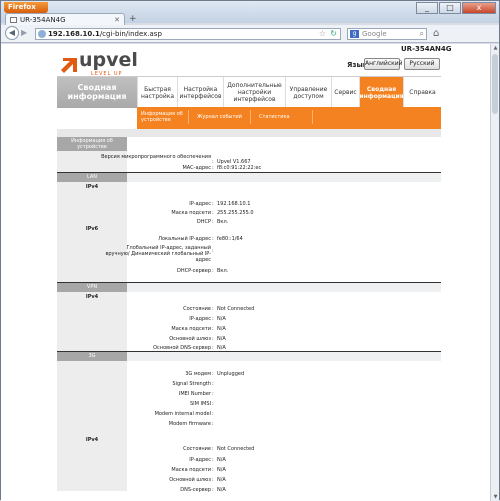  Describe the element at coordinates (345, 92) in the screenshot. I see `nav-service: Сервис` at that location.